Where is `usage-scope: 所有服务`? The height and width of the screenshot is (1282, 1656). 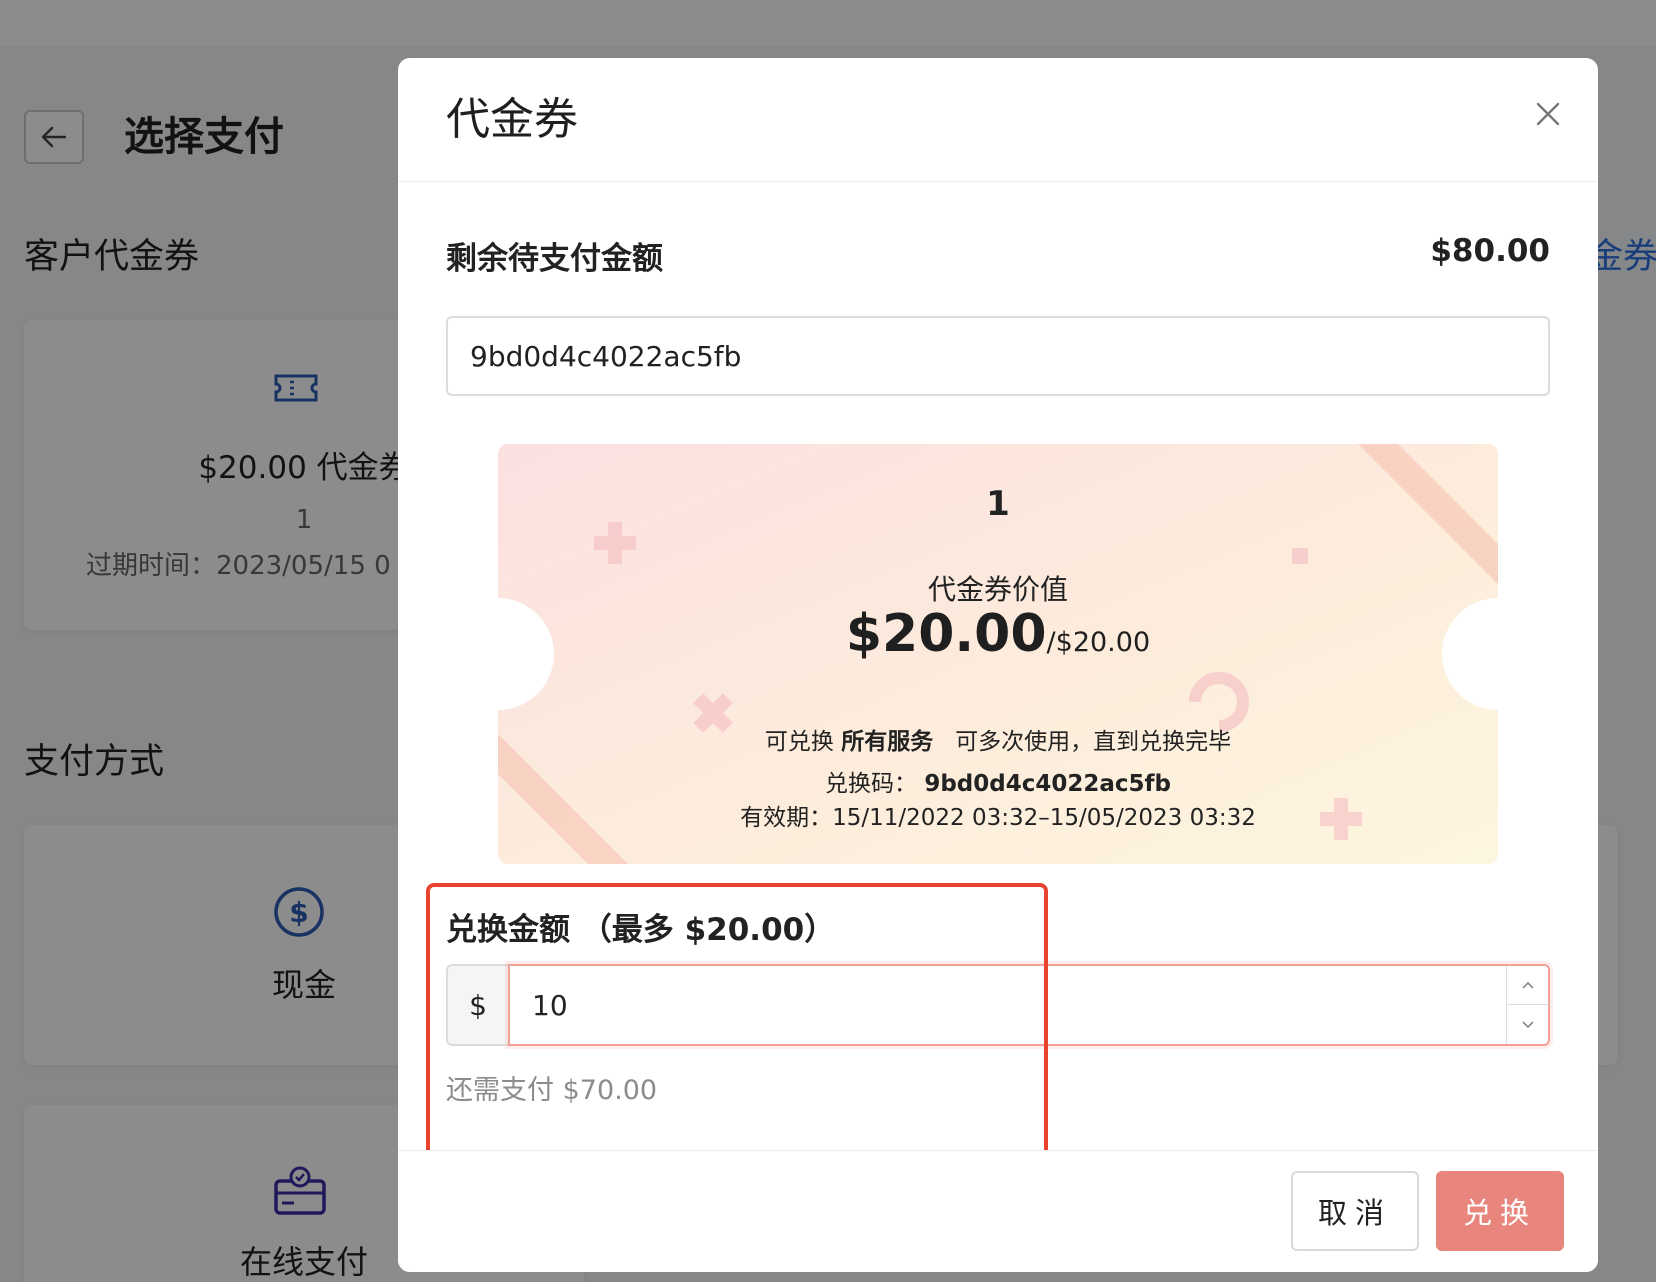
usage-scope: 所有服务 is located at coordinates (887, 742).